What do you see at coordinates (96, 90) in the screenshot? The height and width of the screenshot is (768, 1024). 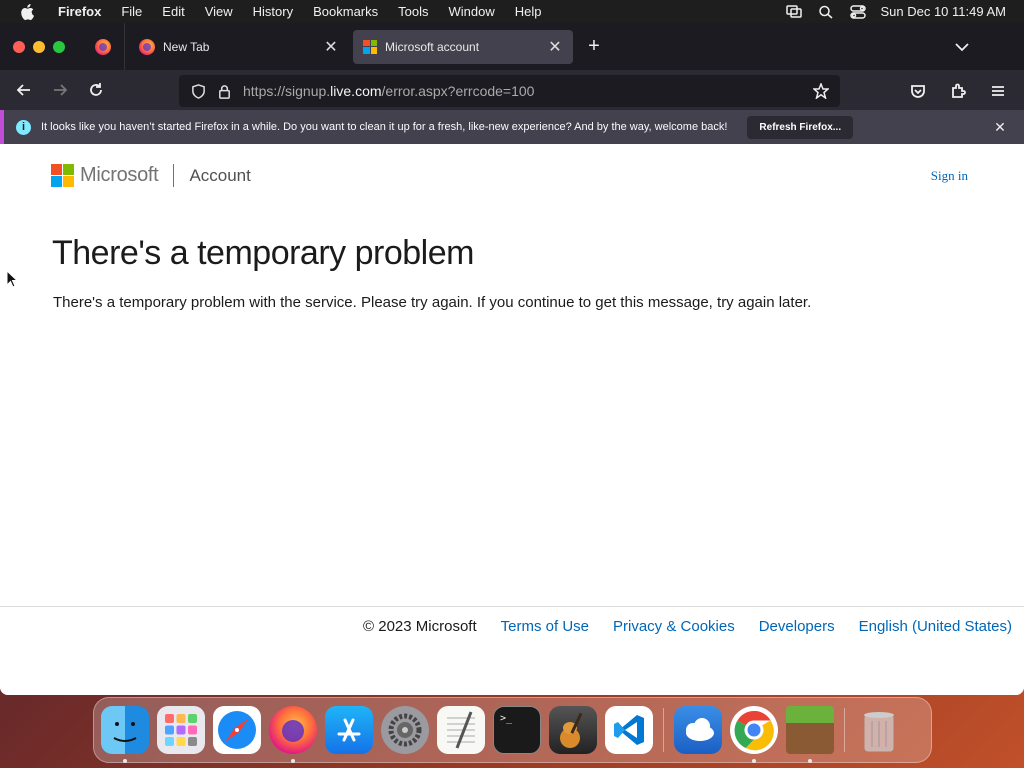 I see `reload-button` at bounding box center [96, 90].